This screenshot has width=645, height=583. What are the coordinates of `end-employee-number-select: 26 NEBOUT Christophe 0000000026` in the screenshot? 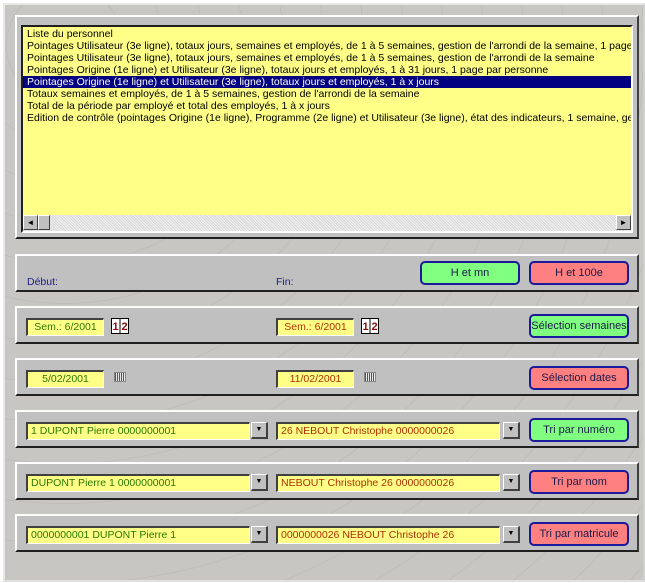 It's located at (388, 431).